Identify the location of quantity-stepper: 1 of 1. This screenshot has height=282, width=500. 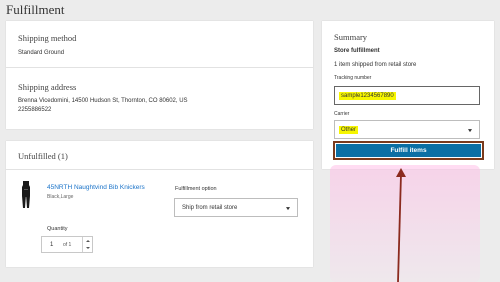
(67, 244).